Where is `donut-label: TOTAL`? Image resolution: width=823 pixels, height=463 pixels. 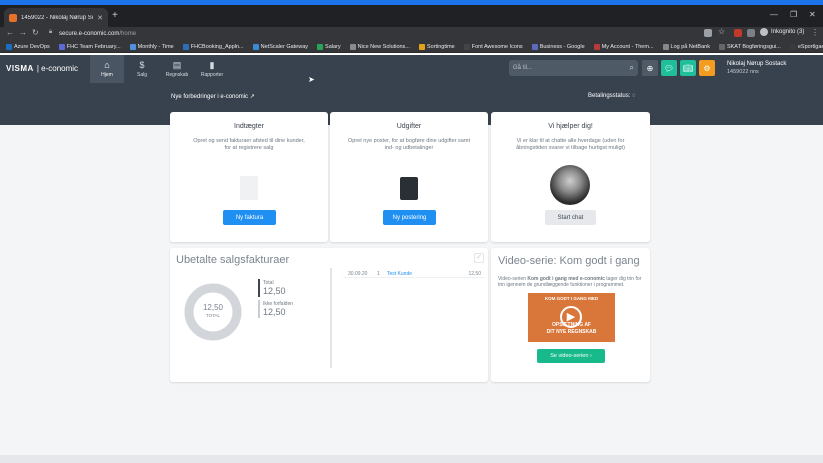 donut-label: TOTAL is located at coordinates (213, 315).